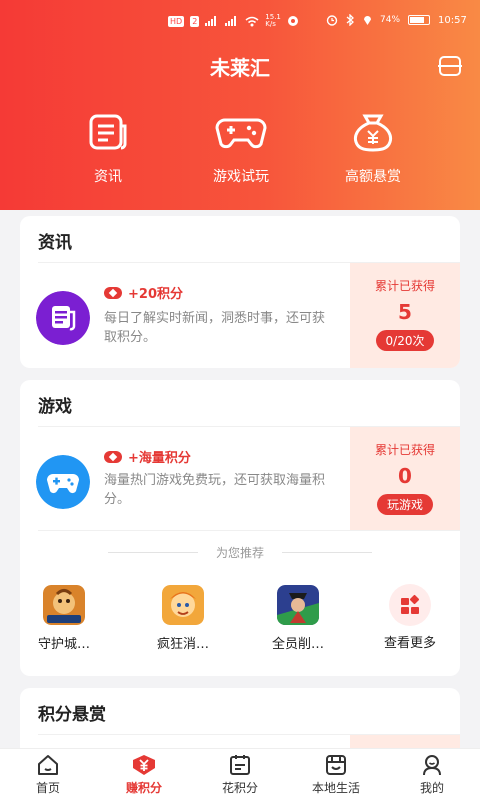 The image size is (480, 800). I want to click on news-desc: 每日了解实时新闻，洞悉时事，还可获取积分。, so click(215, 328).